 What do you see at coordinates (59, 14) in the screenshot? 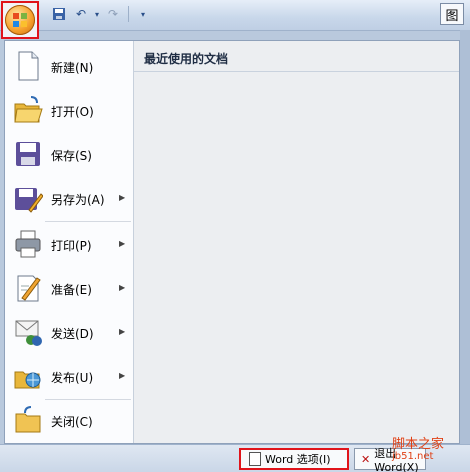
I see `save-icon` at bounding box center [59, 14].